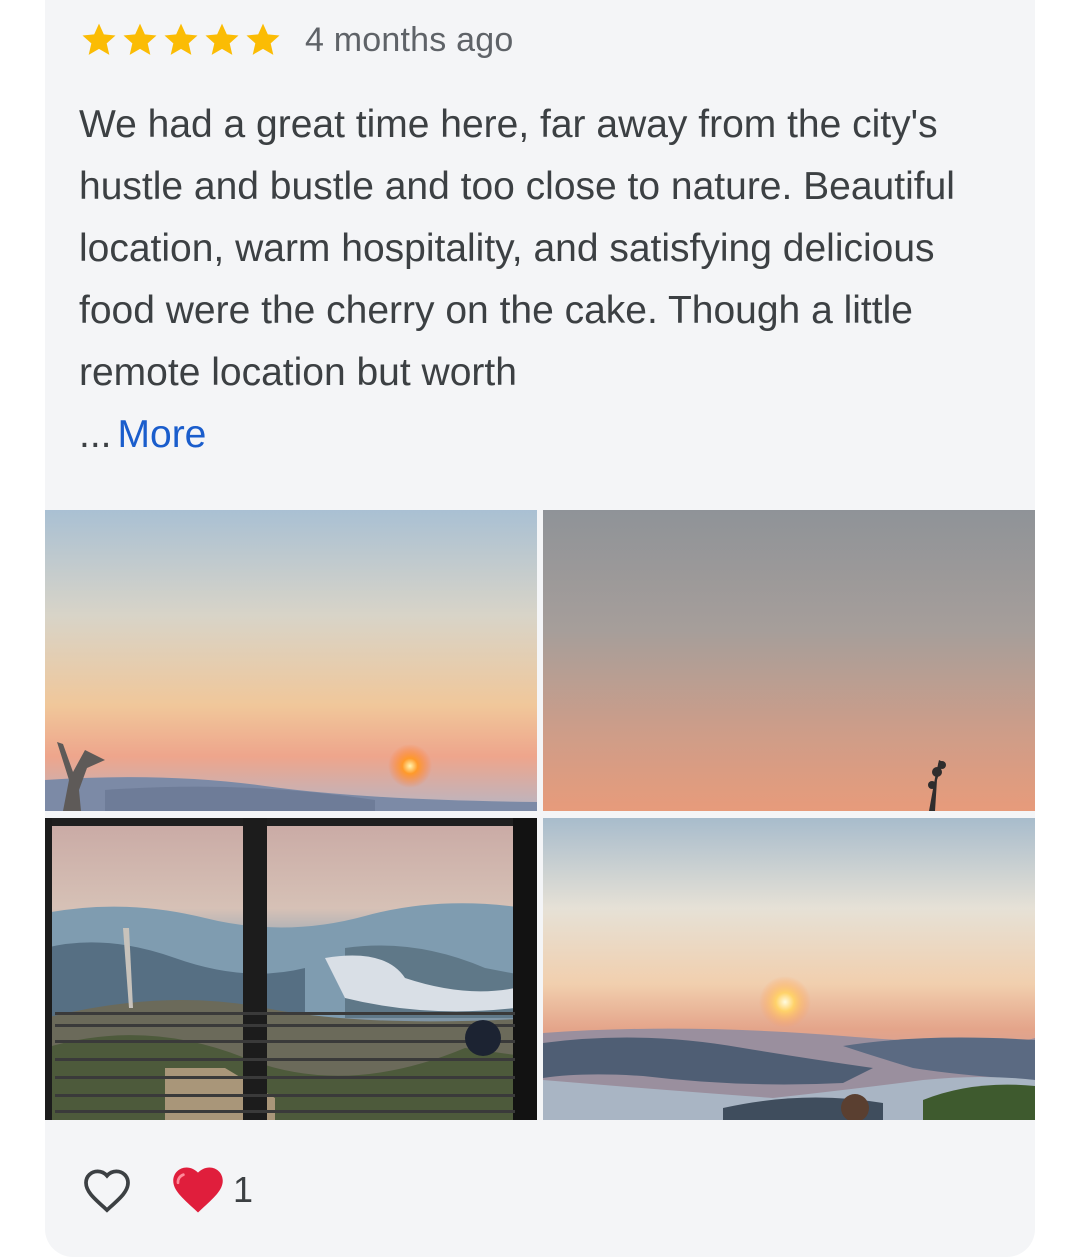  Describe the element at coordinates (291, 969) in the screenshot. I see `window-view-river-photo` at that location.